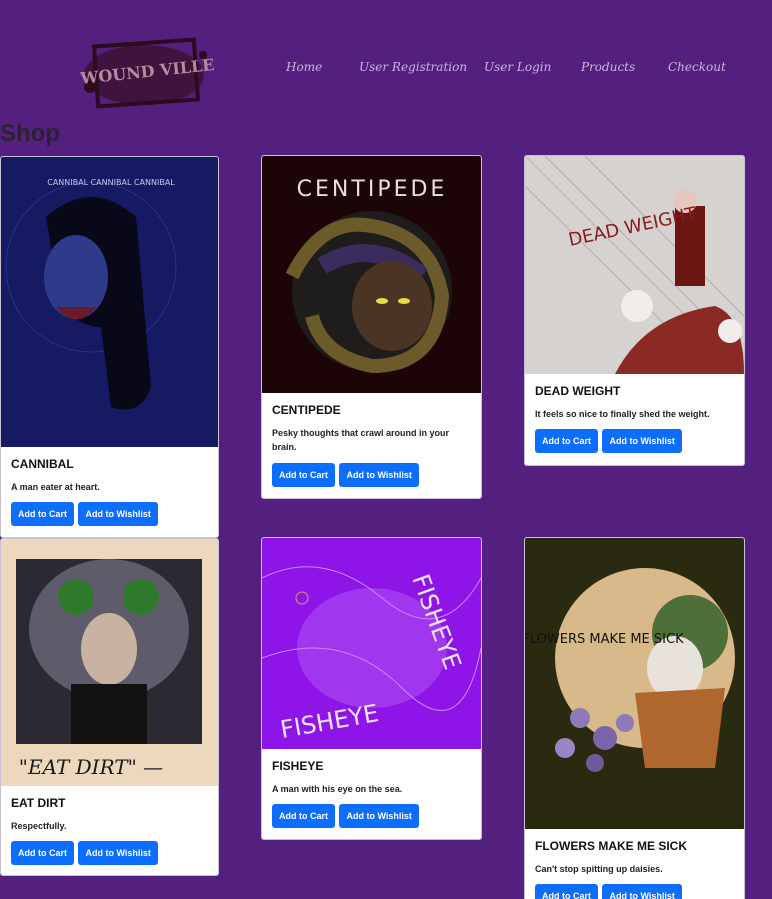 The width and height of the screenshot is (772, 899). I want to click on nav-user-registration: User Registration, so click(413, 67).